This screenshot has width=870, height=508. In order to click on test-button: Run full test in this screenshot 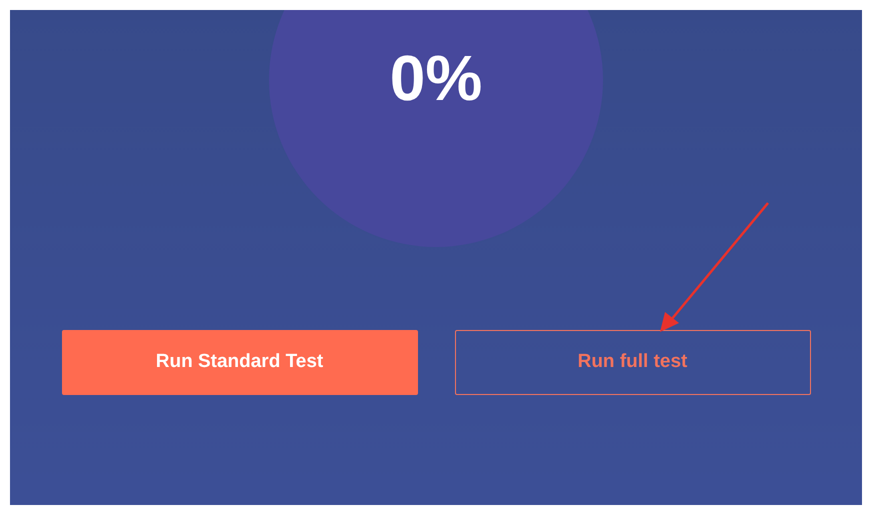, I will do `click(632, 362)`.